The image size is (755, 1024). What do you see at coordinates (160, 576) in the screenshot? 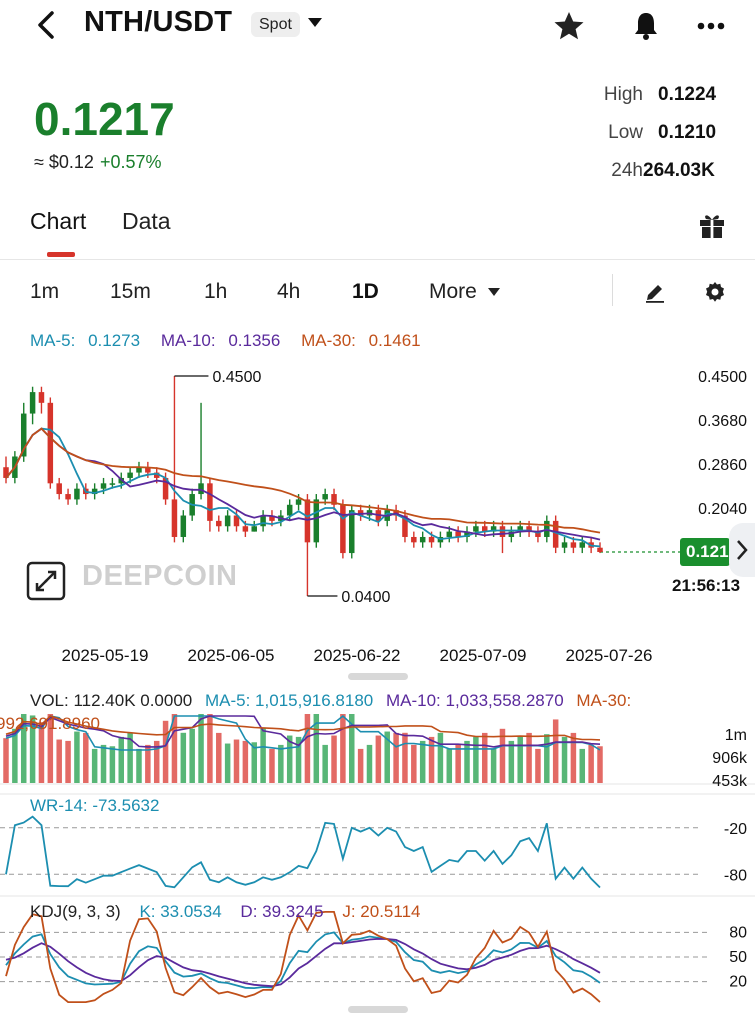
I see `watermark-text: DEEPCOIN` at bounding box center [160, 576].